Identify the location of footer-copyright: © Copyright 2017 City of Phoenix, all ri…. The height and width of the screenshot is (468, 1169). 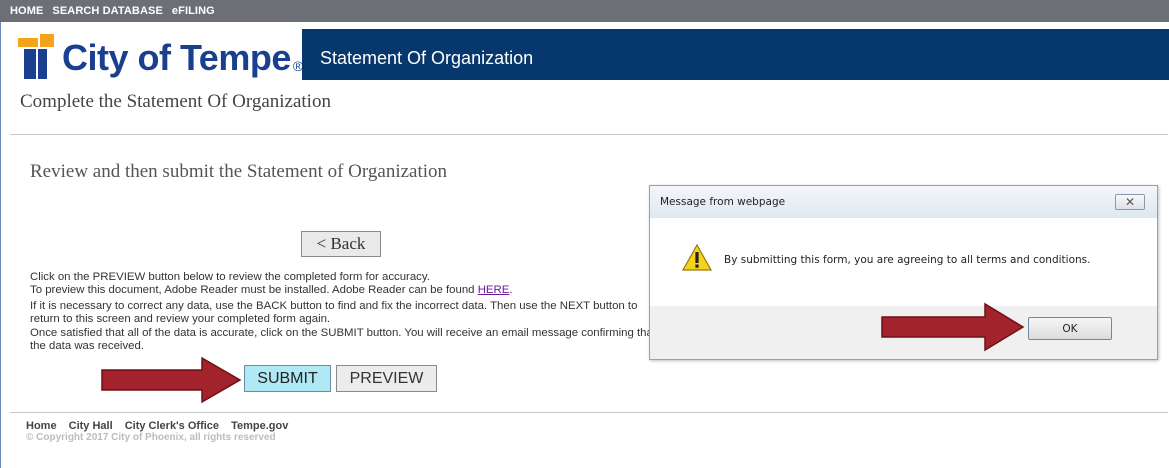
(151, 437).